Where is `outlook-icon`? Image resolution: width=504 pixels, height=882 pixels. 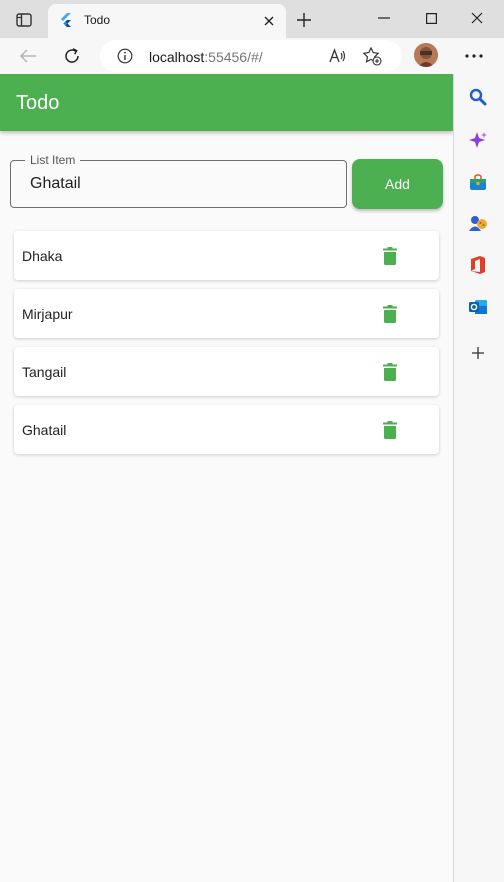 outlook-icon is located at coordinates (478, 307).